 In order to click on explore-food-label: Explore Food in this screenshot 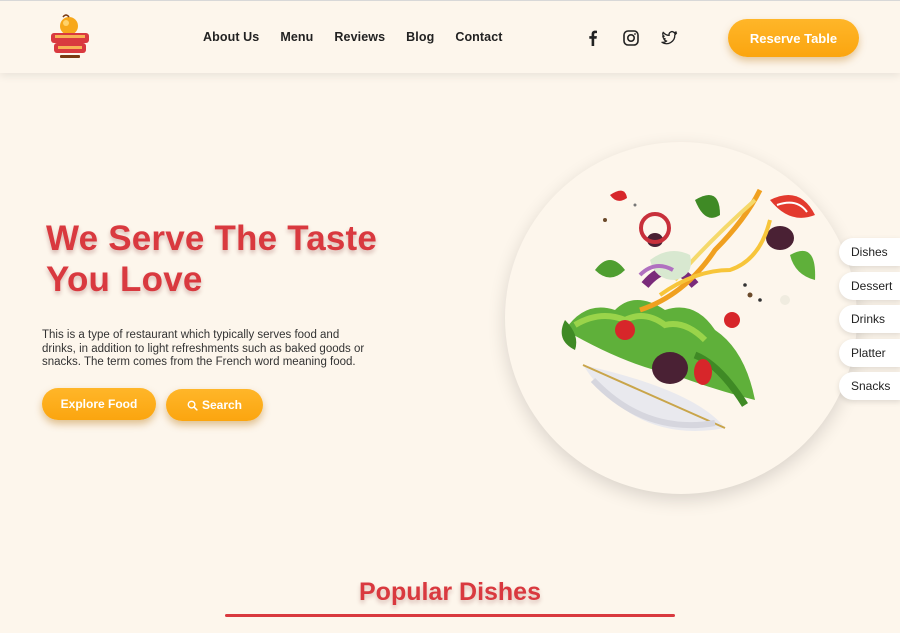, I will do `click(99, 404)`.